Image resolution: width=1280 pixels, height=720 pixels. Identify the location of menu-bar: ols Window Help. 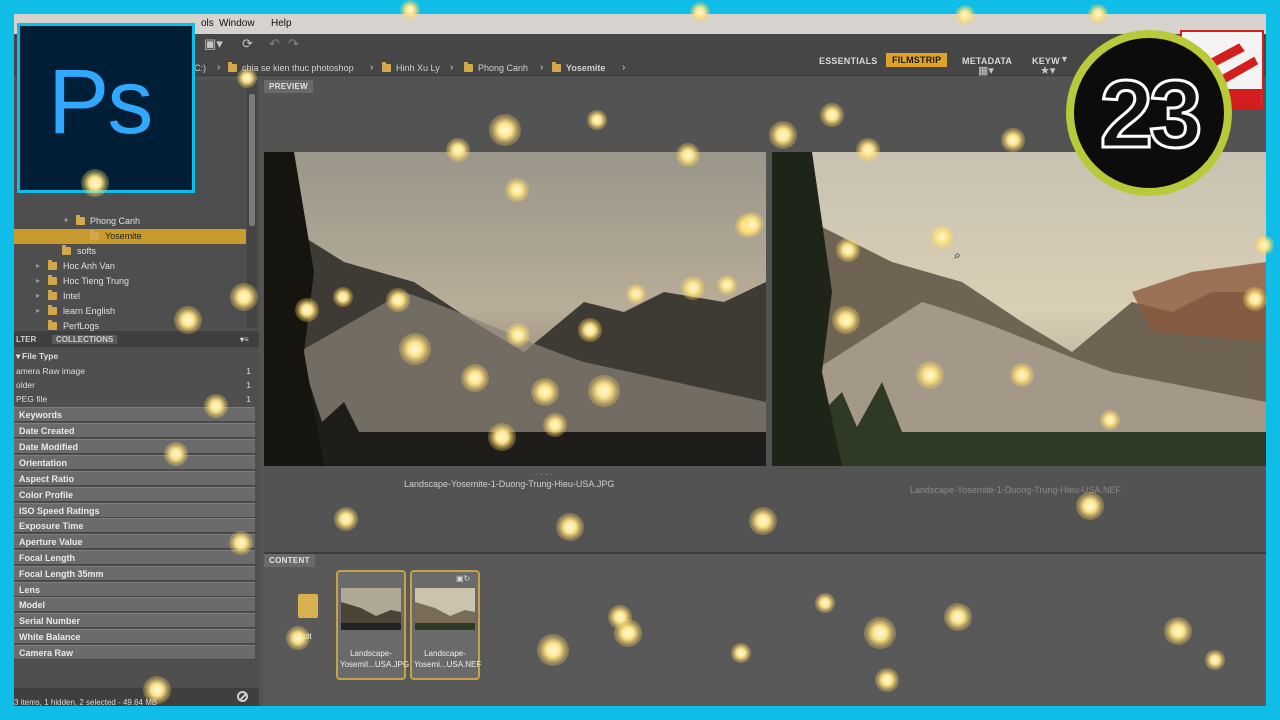
(640, 24).